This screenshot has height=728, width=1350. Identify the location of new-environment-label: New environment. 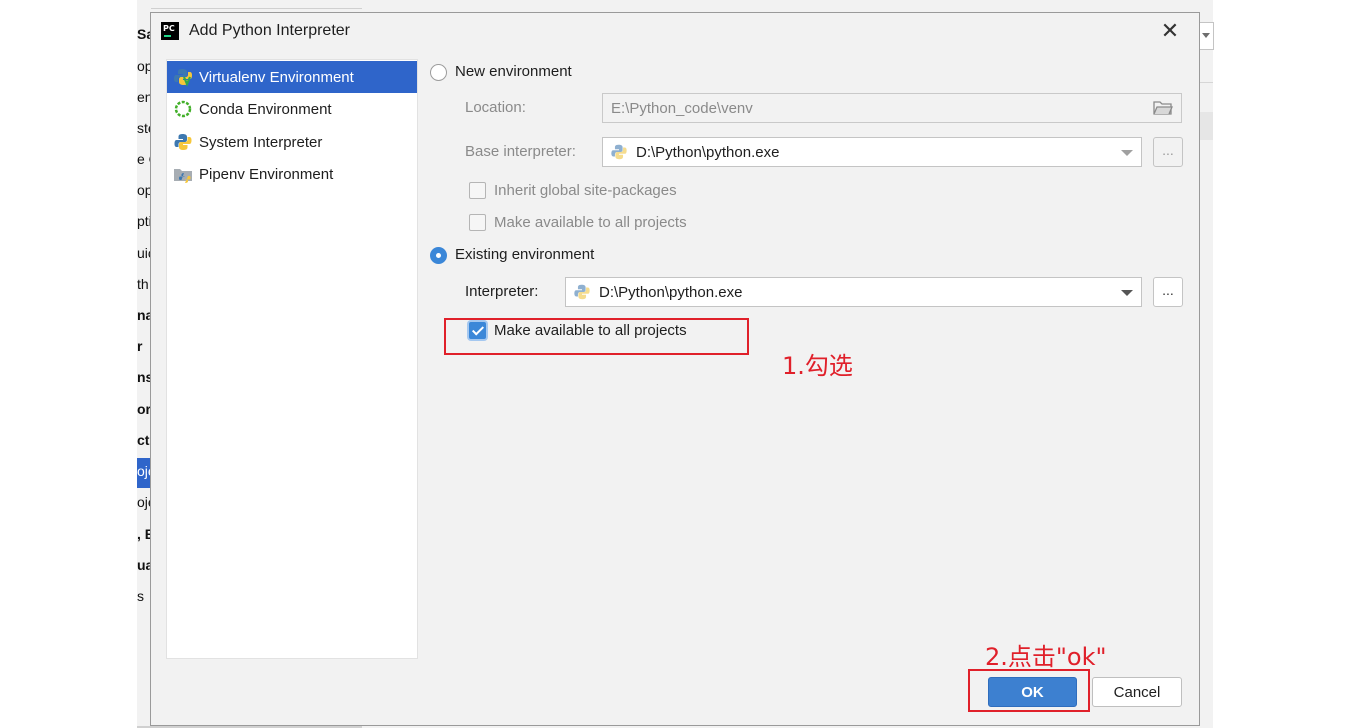
(513, 71).